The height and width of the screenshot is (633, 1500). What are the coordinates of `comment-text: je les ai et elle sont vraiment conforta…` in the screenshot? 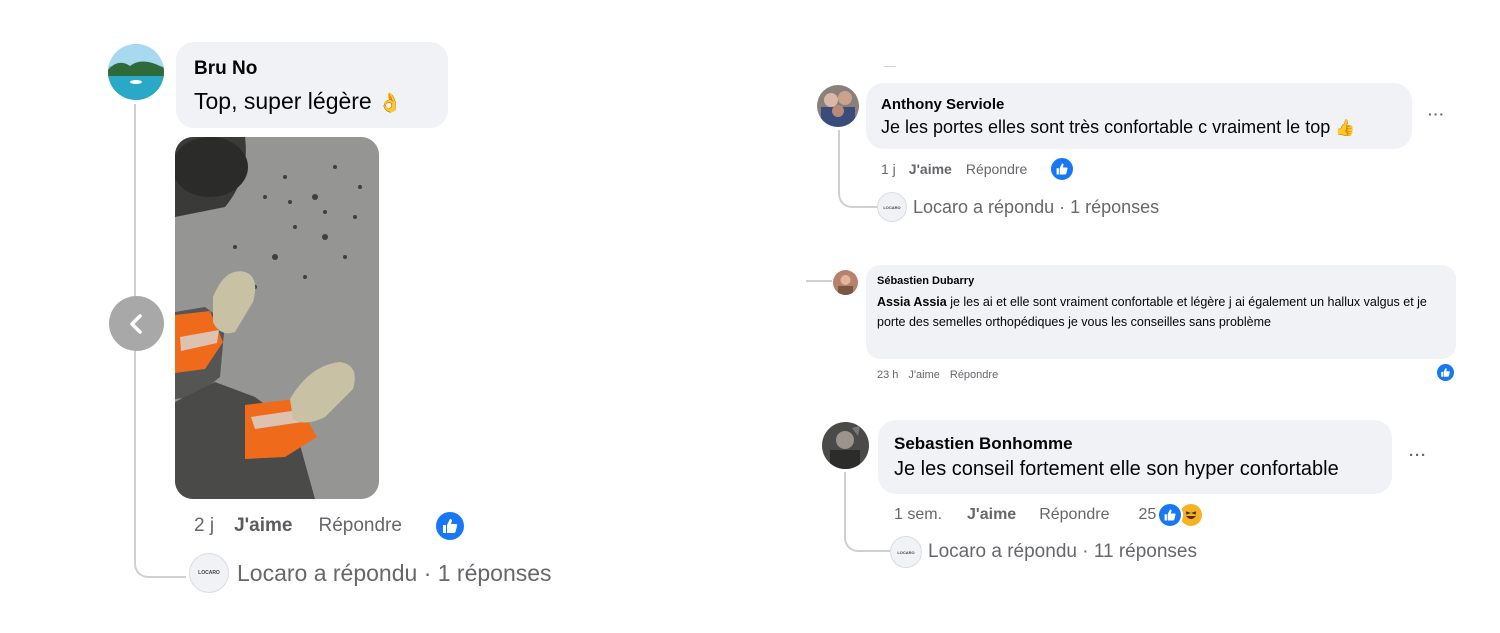 It's located at (1152, 312).